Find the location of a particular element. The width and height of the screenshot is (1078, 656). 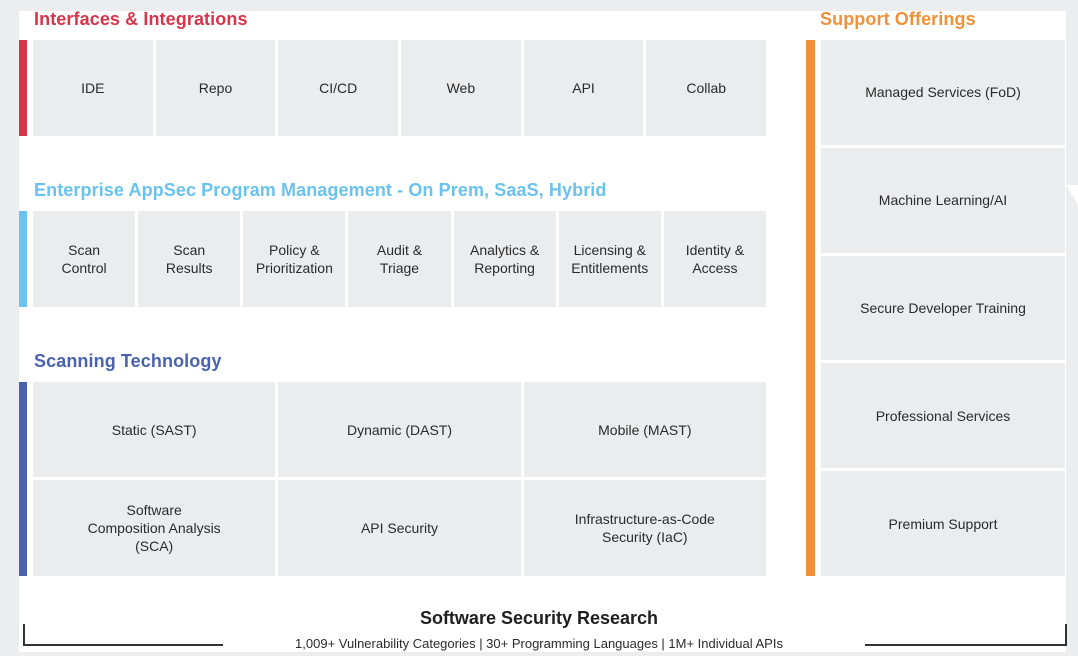

support-cell-developer-training: Secure Developer Training is located at coordinates (943, 308).